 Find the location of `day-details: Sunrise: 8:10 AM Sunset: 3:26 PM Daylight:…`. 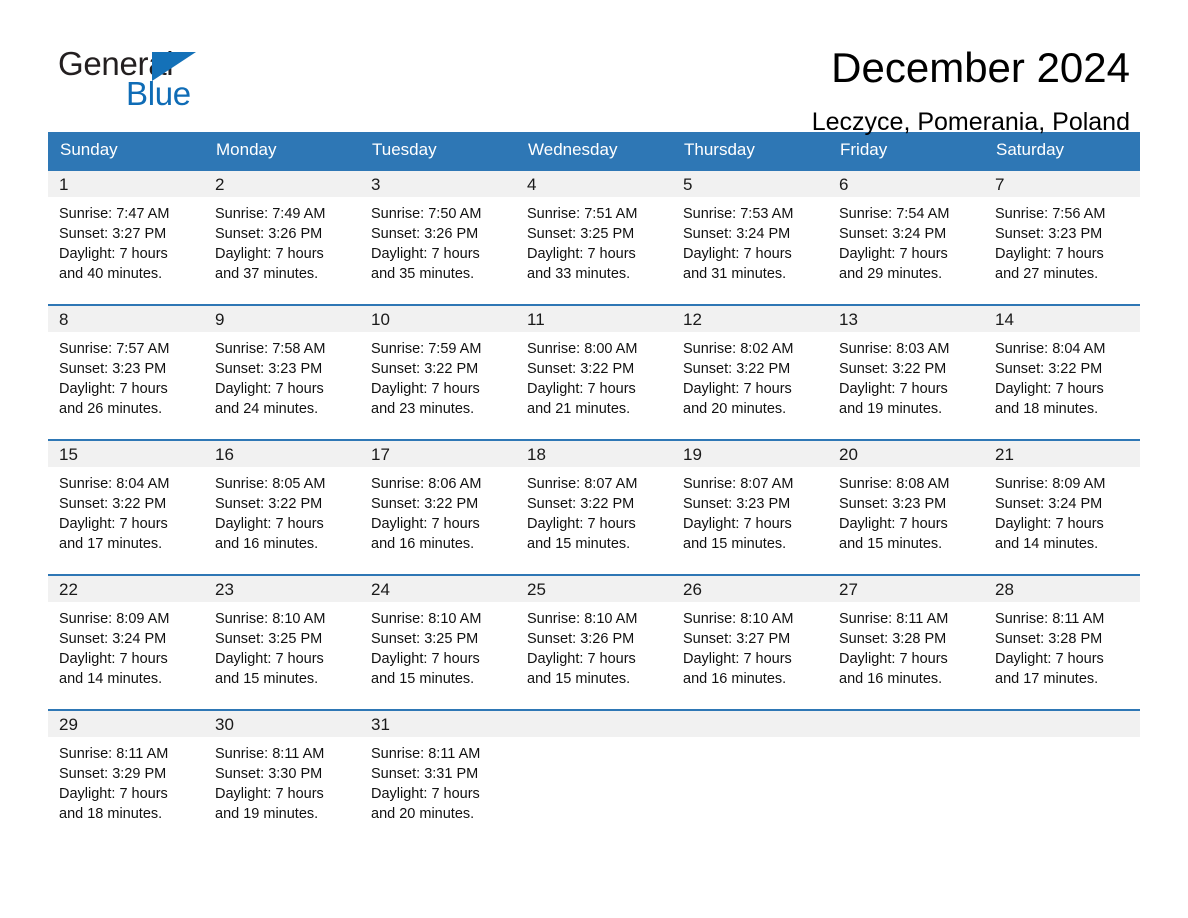

day-details: Sunrise: 8:10 AM Sunset: 3:26 PM Daylight:… is located at coordinates (594, 645).